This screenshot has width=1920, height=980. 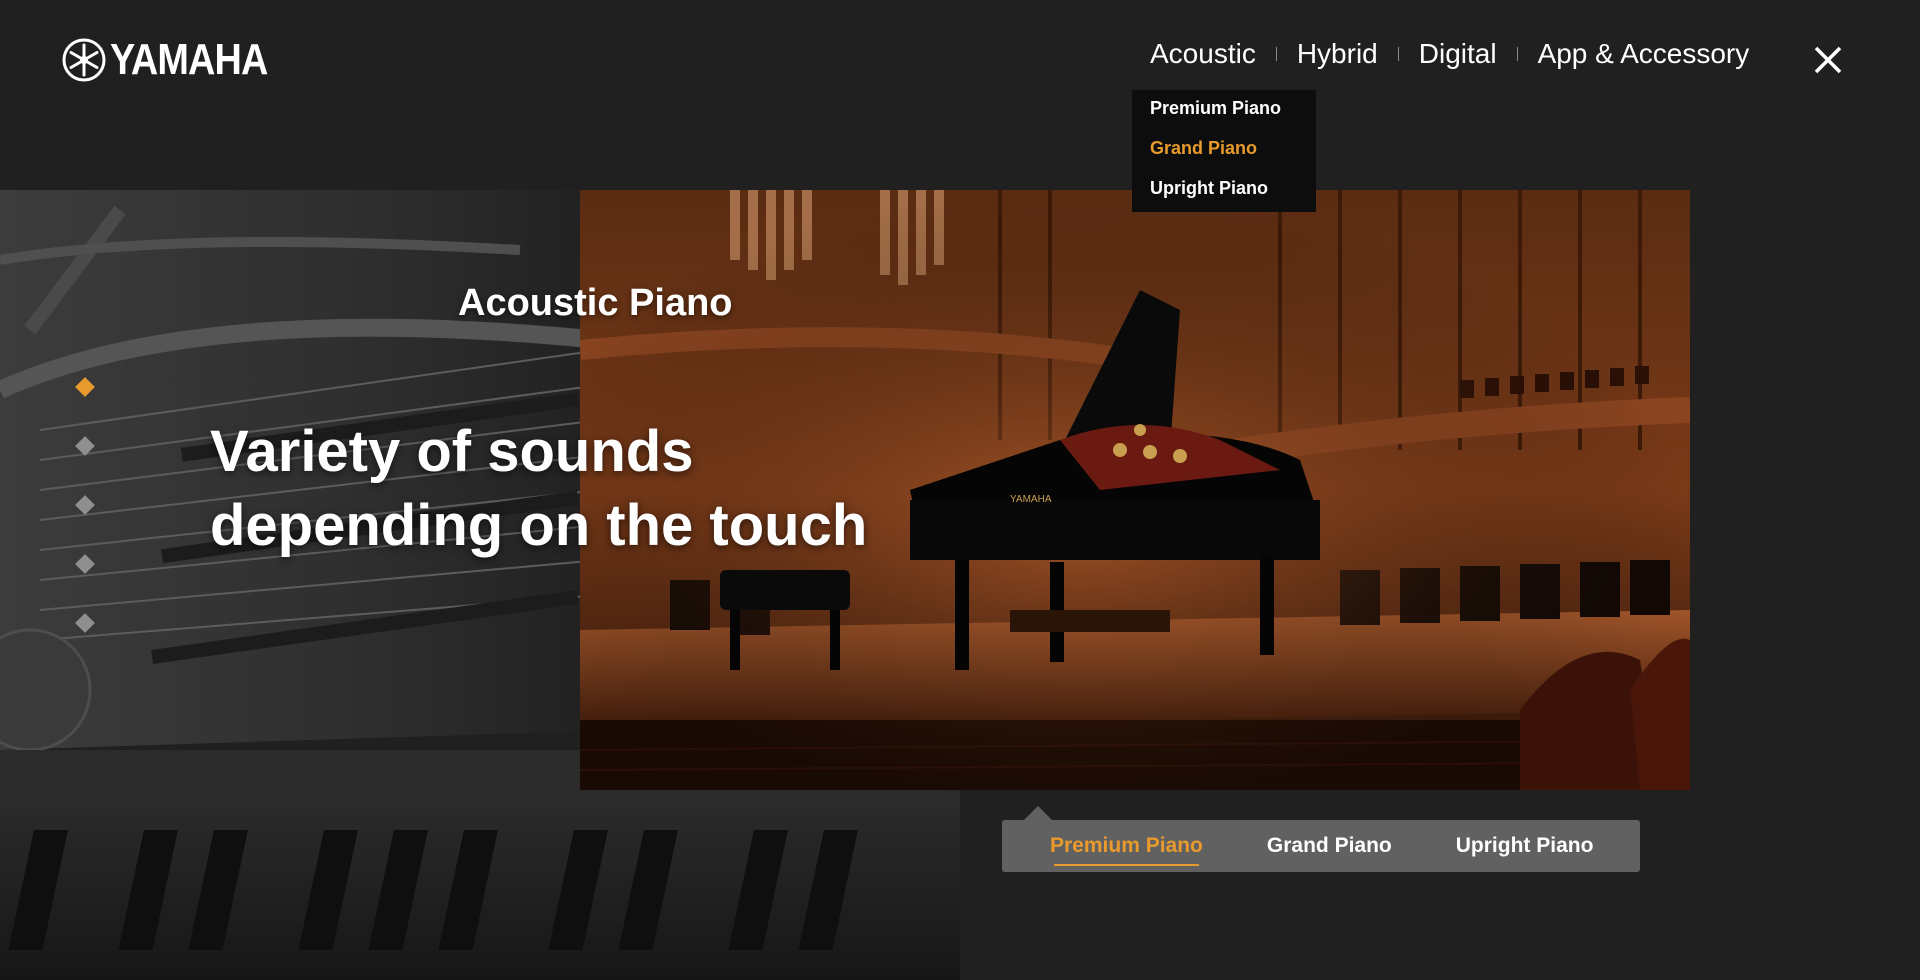 What do you see at coordinates (1203, 148) in the screenshot?
I see `dropdown-item-grand-piano: Grand Piano` at bounding box center [1203, 148].